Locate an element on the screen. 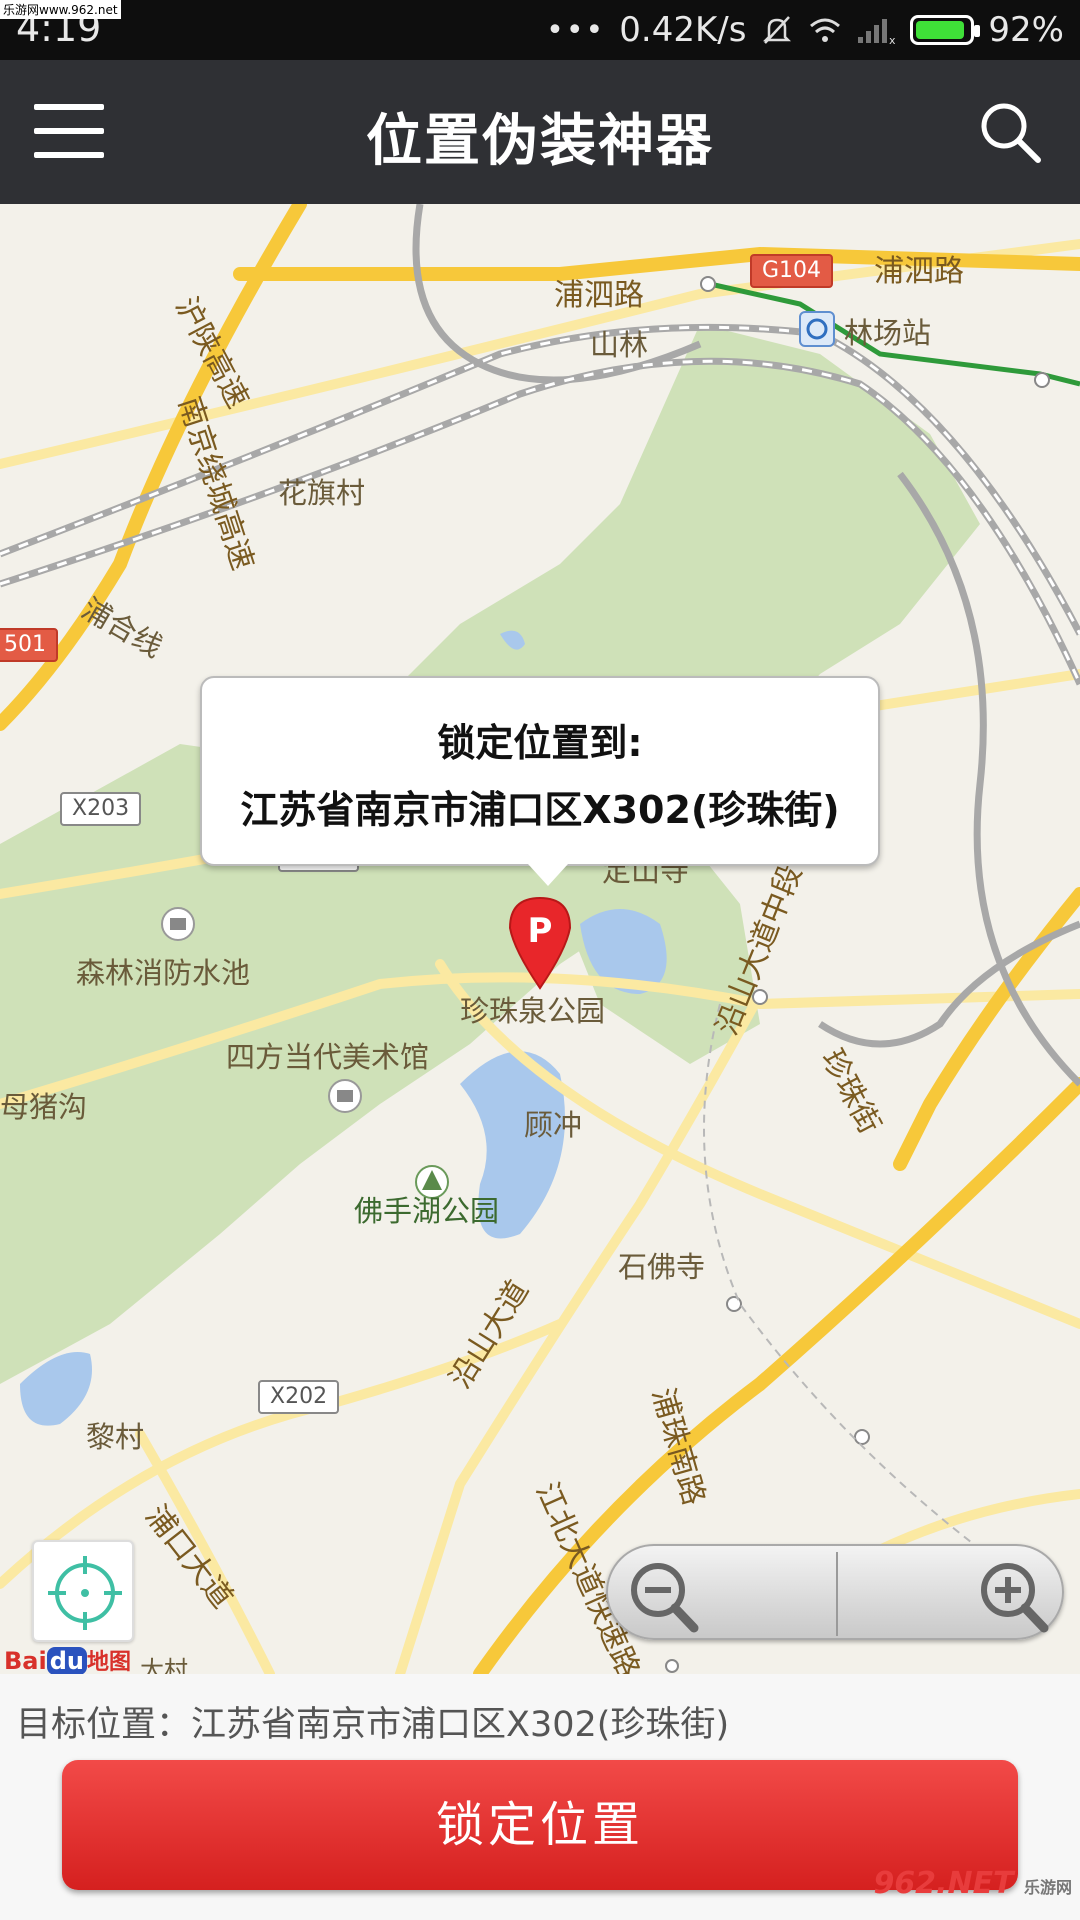 Image resolution: width=1080 pixels, height=1920 pixels. label-sifang-museum: 四方当代美术馆 is located at coordinates (328, 1057).